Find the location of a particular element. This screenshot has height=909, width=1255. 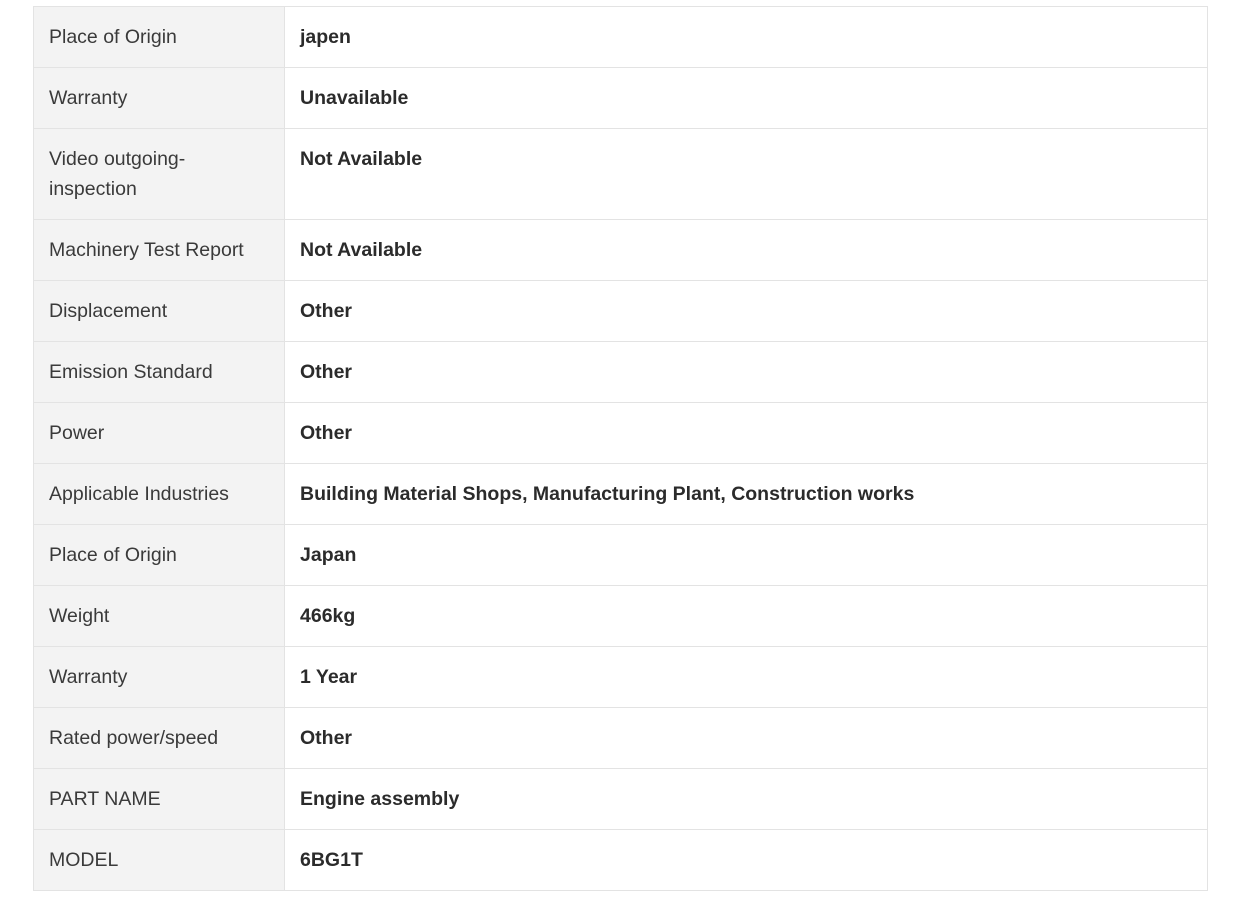

table-row: Weight 466kg is located at coordinates (620, 616).